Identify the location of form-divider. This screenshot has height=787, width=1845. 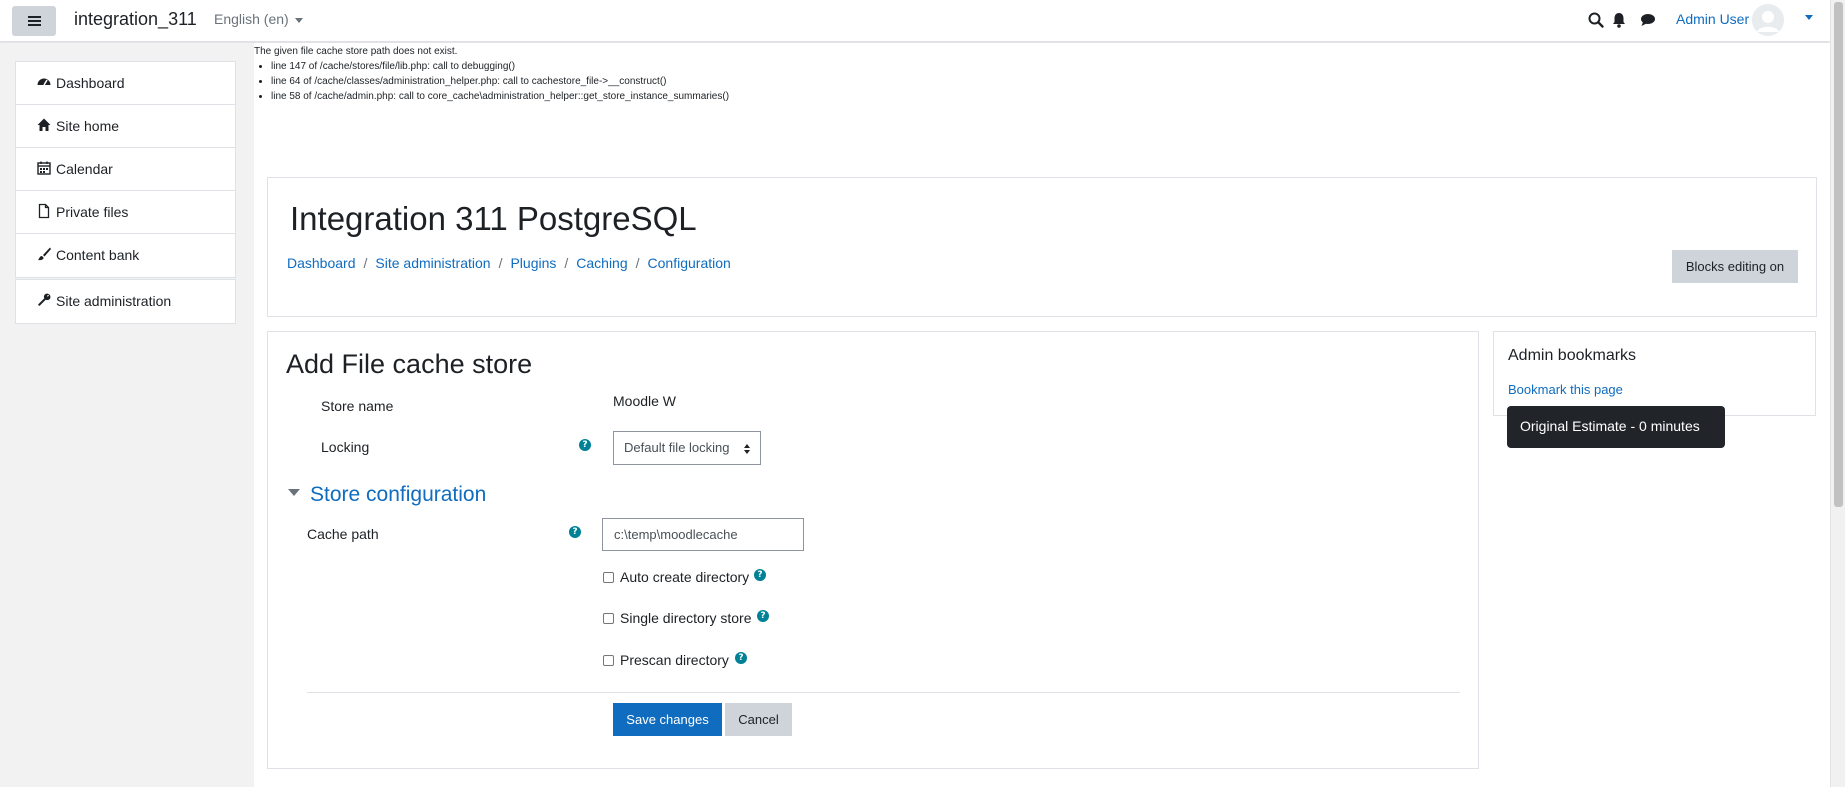
(883, 692).